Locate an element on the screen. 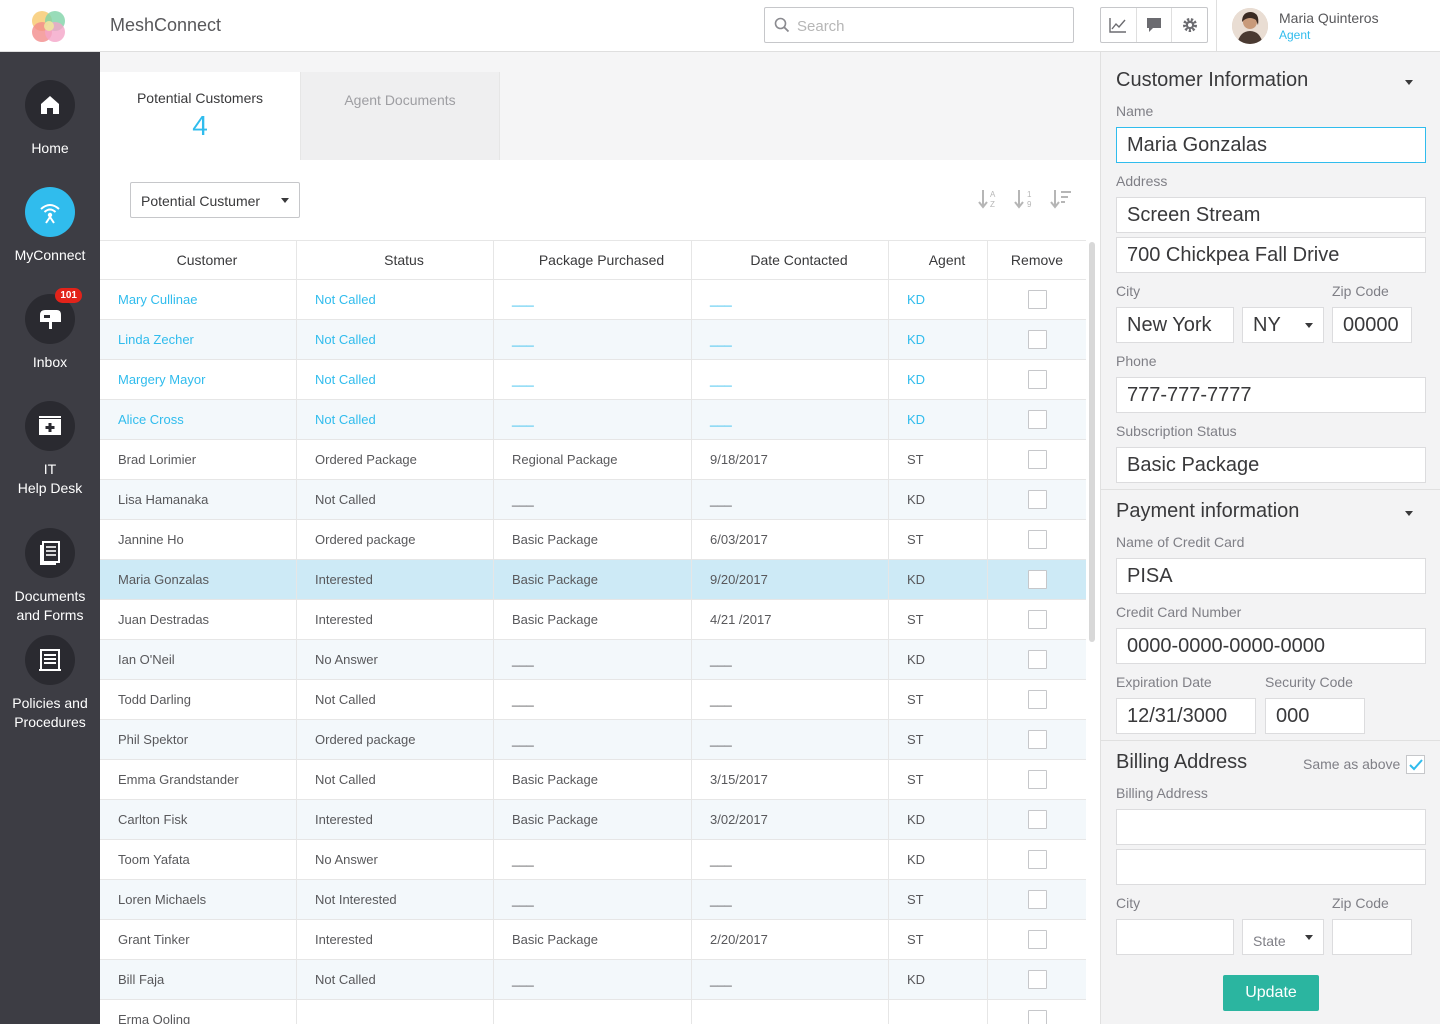  app-logo-icon is located at coordinates (49, 26).